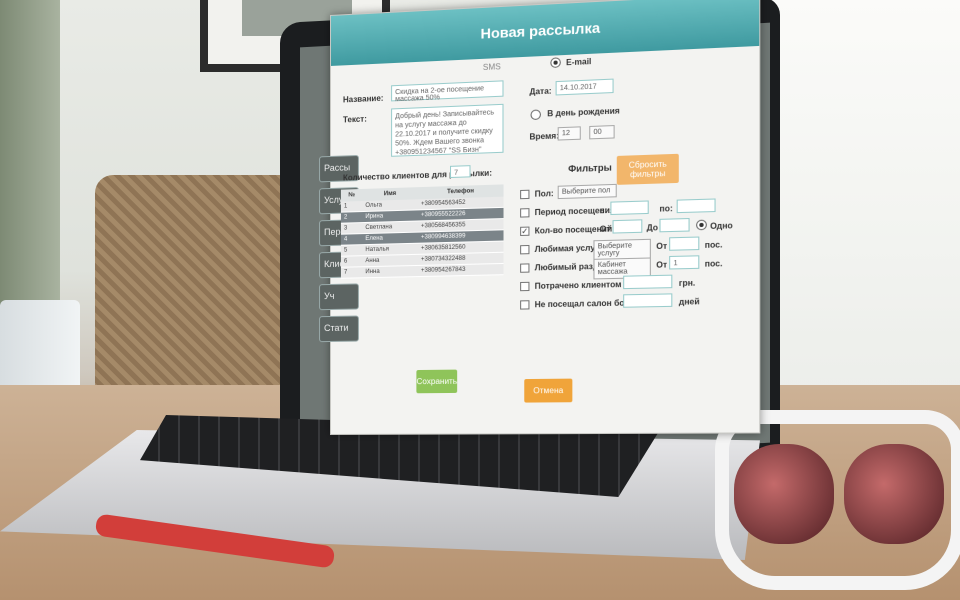  I want to click on sunglasses, so click(837, 500).